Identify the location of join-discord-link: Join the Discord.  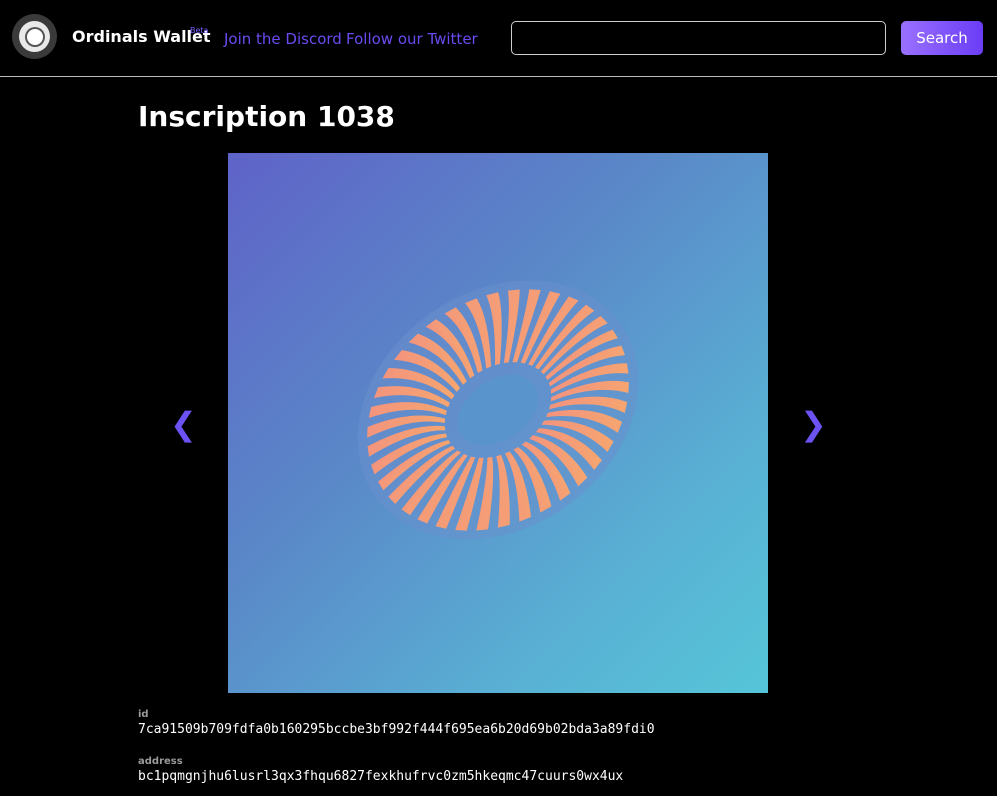
(283, 39).